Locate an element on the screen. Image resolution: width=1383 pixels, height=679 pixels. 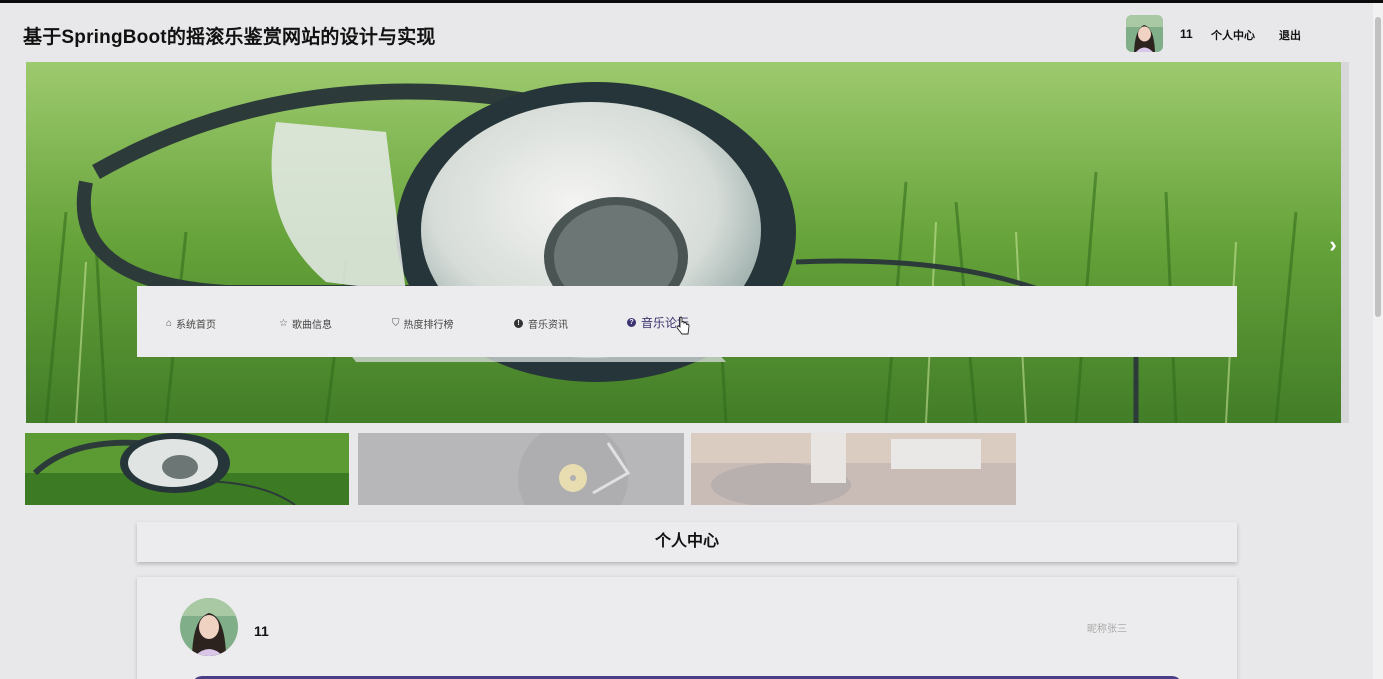
nav-item-label: 歌曲信息 is located at coordinates (311, 325).